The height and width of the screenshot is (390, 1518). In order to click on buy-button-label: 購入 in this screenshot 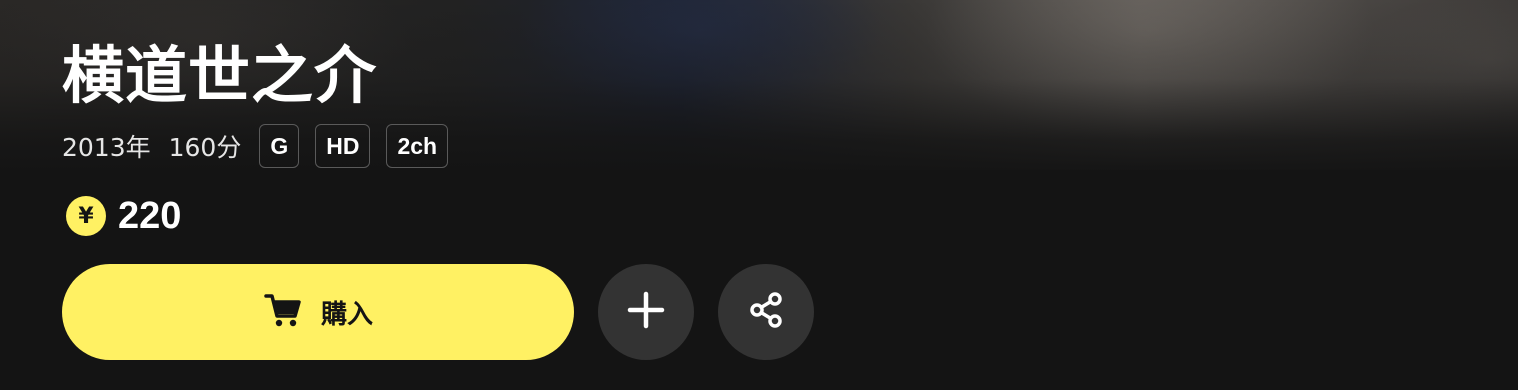, I will do `click(346, 314)`.